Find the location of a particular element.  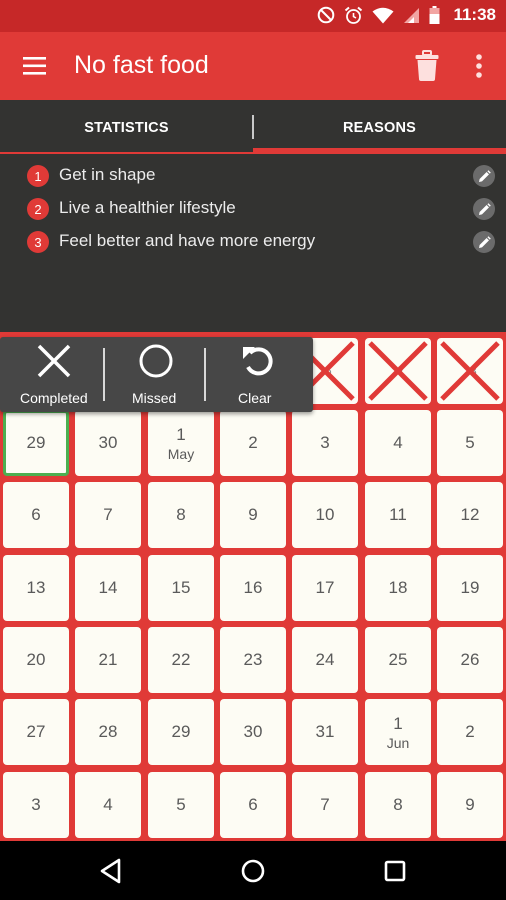

mark-completed-button: Completed is located at coordinates (52, 374).